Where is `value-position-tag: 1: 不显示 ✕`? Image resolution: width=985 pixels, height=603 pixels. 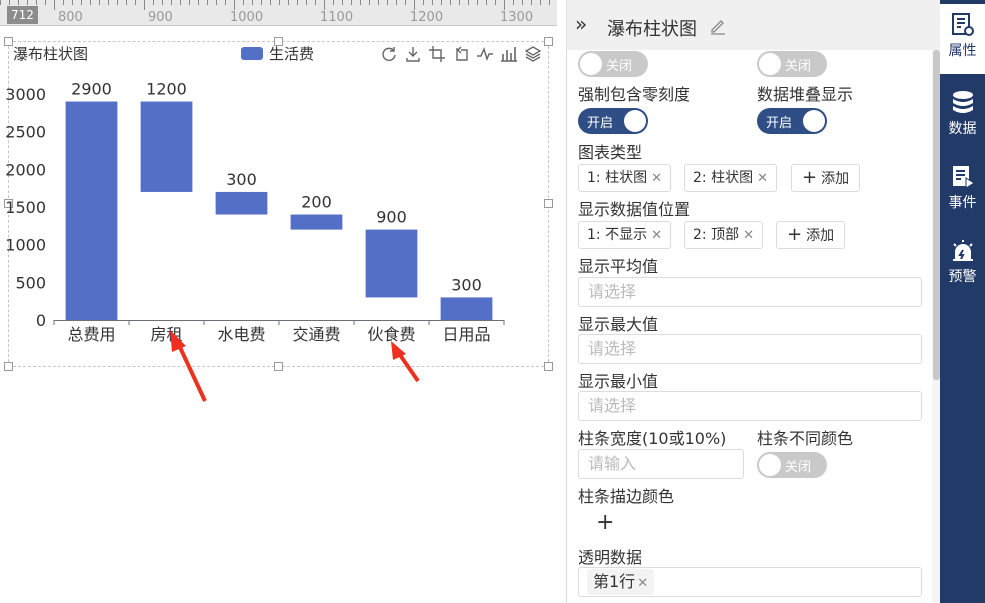 value-position-tag: 1: 不显示 ✕ is located at coordinates (624, 235).